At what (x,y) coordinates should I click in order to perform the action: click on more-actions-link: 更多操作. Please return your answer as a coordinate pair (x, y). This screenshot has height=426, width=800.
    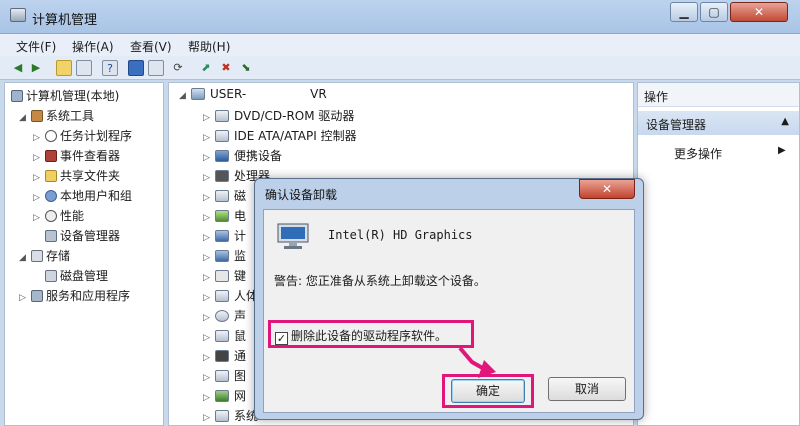
    Looking at the image, I should click on (698, 153).